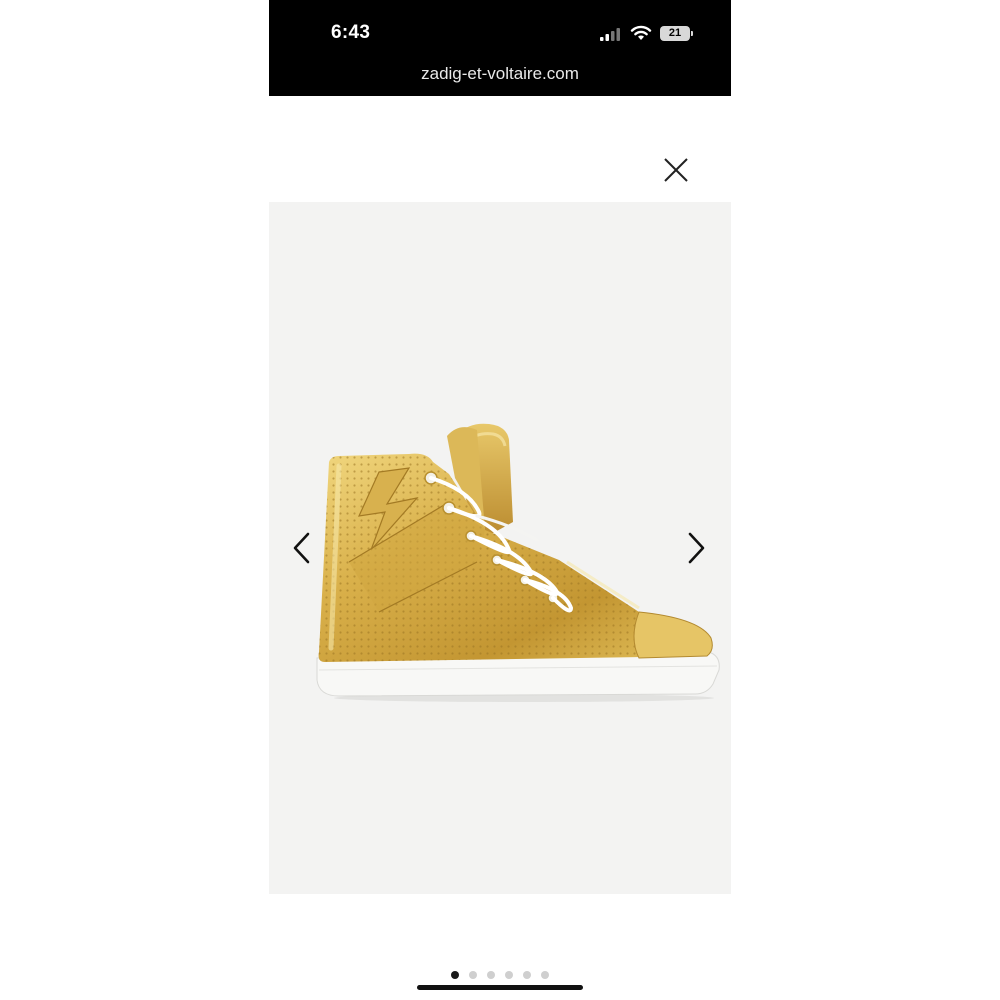  I want to click on pagination-dot-active, so click(455, 975).